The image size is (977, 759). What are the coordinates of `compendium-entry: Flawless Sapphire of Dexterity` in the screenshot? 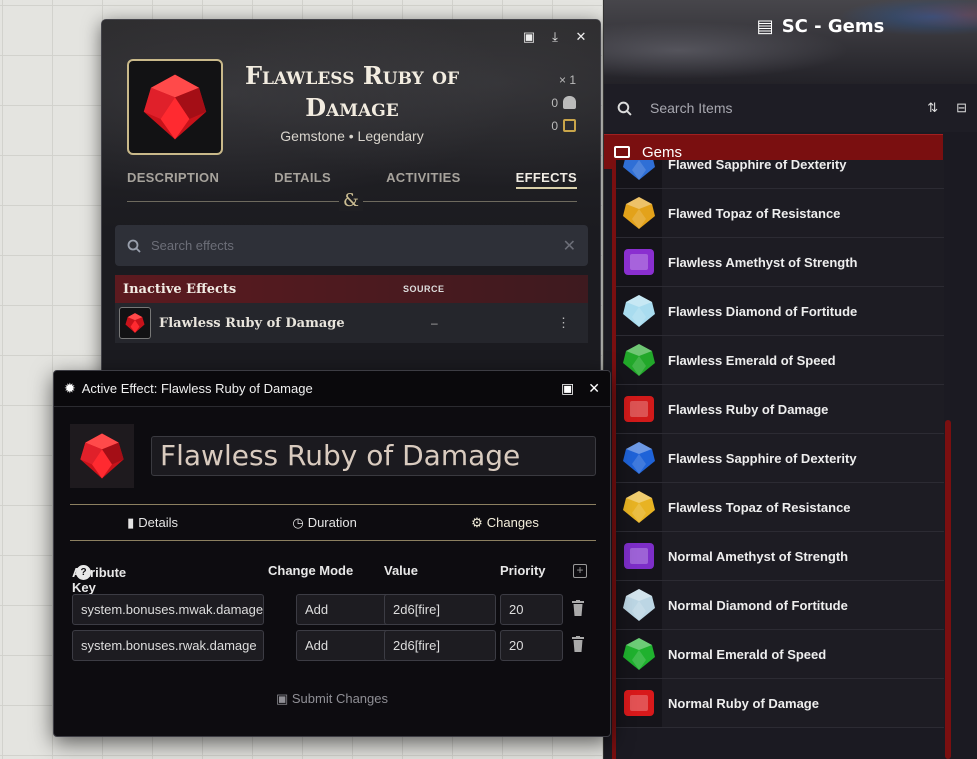 It's located at (780, 458).